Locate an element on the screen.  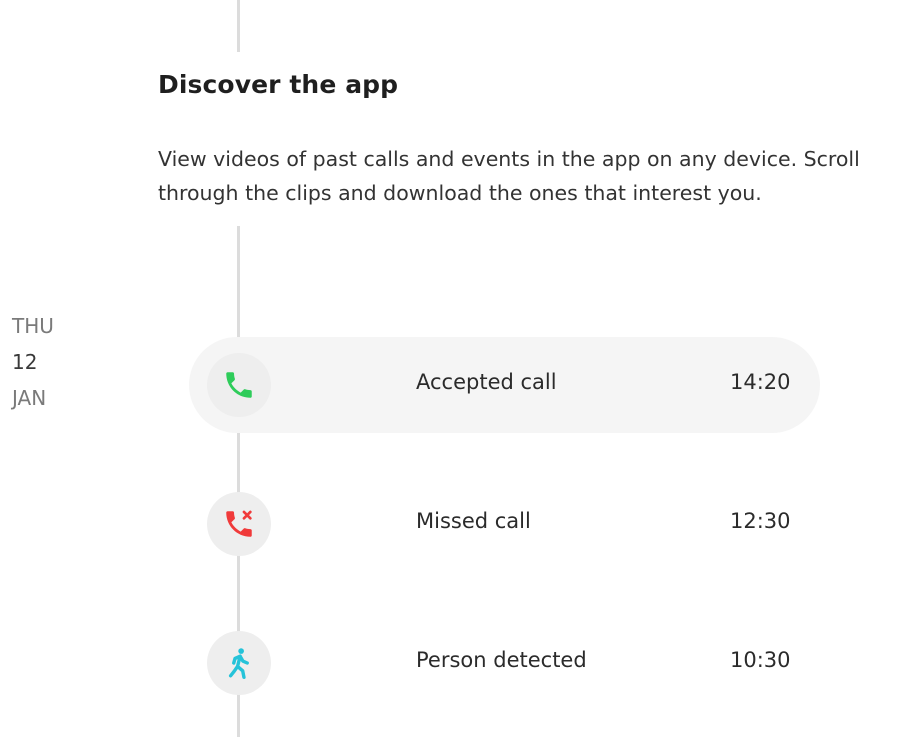
section-title: Discover the app is located at coordinates (278, 84).